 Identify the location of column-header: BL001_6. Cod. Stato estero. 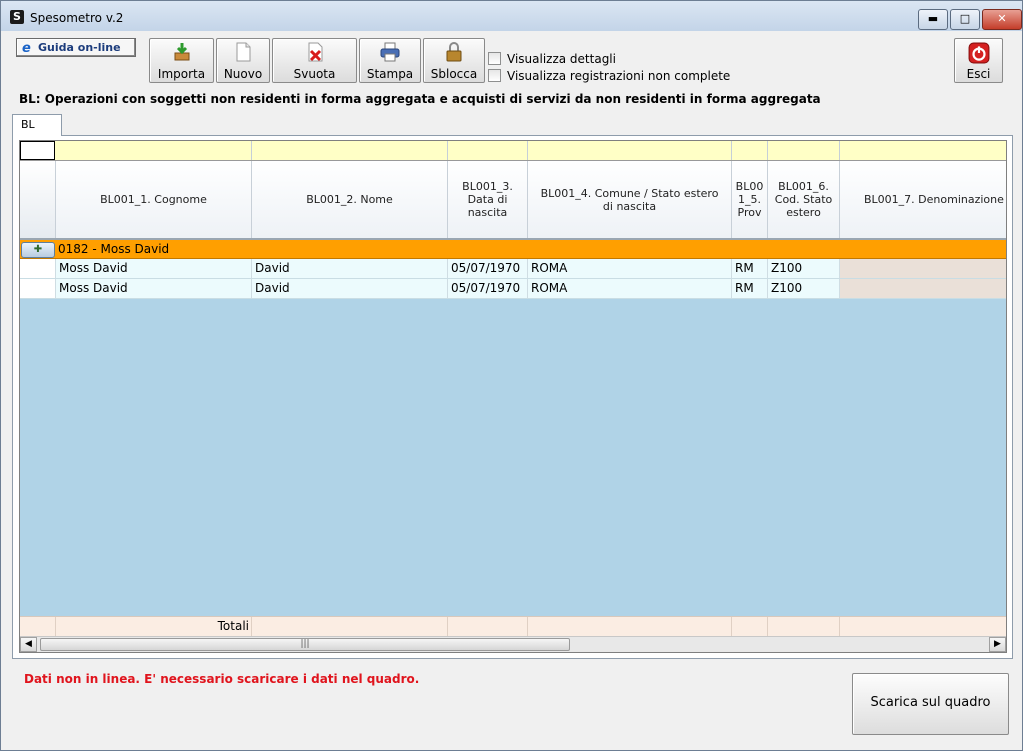
(804, 199).